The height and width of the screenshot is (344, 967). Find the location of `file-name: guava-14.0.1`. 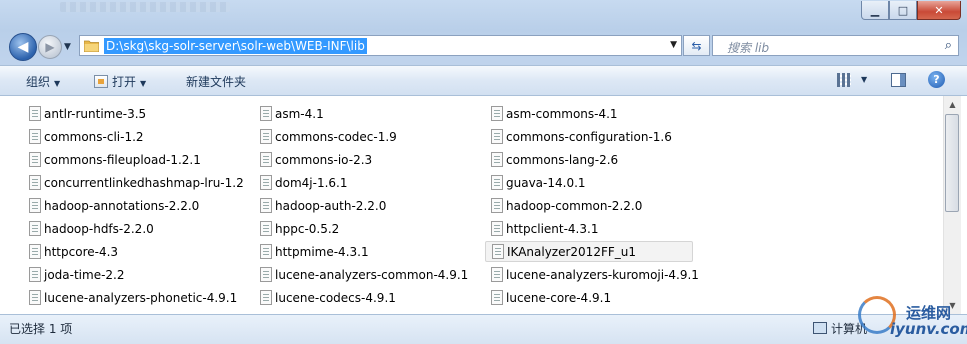

file-name: guava-14.0.1 is located at coordinates (546, 182).